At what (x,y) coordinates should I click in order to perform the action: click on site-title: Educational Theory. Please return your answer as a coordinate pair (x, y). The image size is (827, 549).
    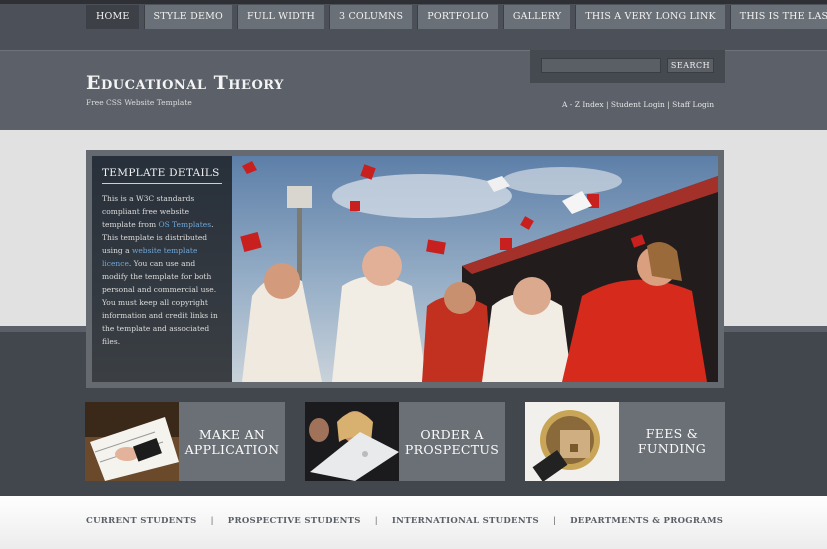
    Looking at the image, I should click on (185, 83).